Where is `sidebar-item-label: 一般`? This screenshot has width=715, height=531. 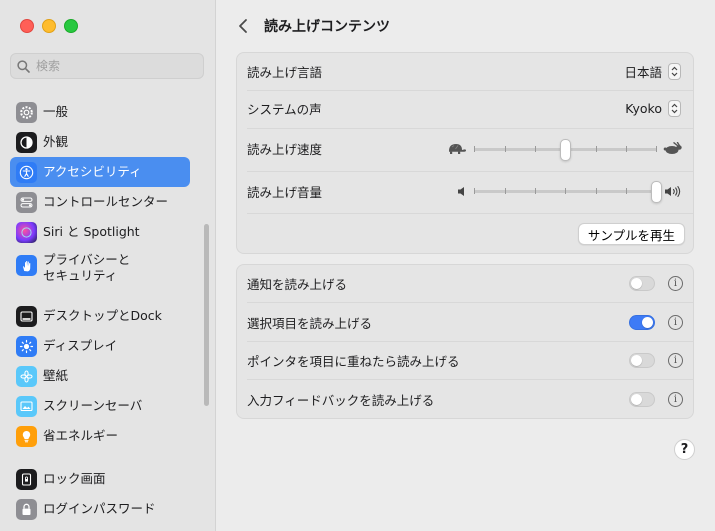 sidebar-item-label: 一般 is located at coordinates (56, 111).